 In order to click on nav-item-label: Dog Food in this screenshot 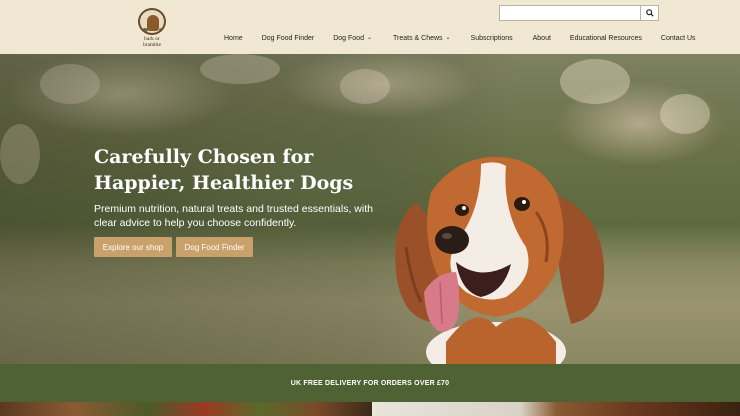, I will do `click(348, 38)`.